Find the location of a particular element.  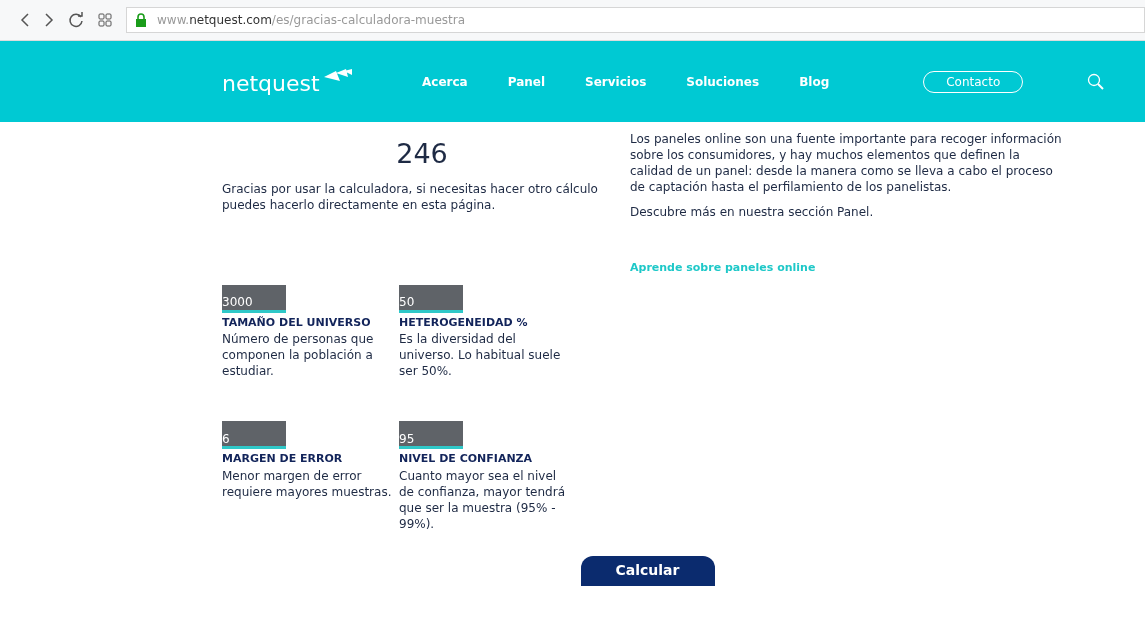

field-label: NIVEL DE CONFIANZA is located at coordinates (466, 459).